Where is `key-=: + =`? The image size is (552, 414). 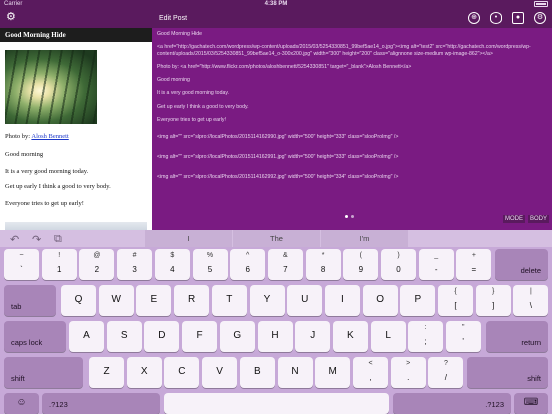 key-=: + = is located at coordinates (474, 264).